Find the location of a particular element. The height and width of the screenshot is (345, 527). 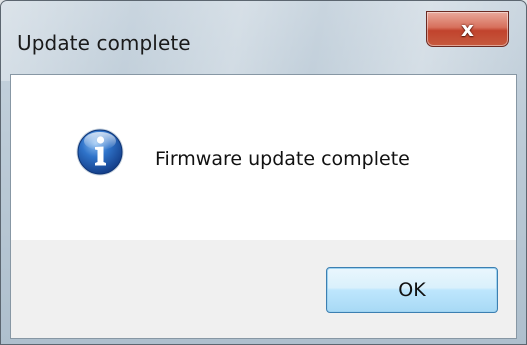

close-button: x is located at coordinates (467, 29).